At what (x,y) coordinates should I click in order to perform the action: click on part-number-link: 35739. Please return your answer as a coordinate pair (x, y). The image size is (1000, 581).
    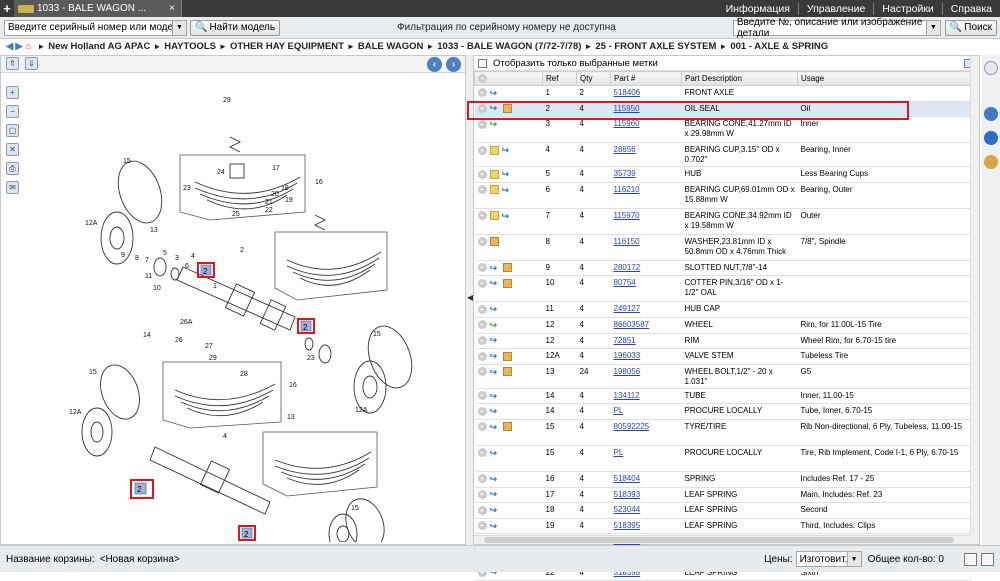
    Looking at the image, I should click on (625, 173).